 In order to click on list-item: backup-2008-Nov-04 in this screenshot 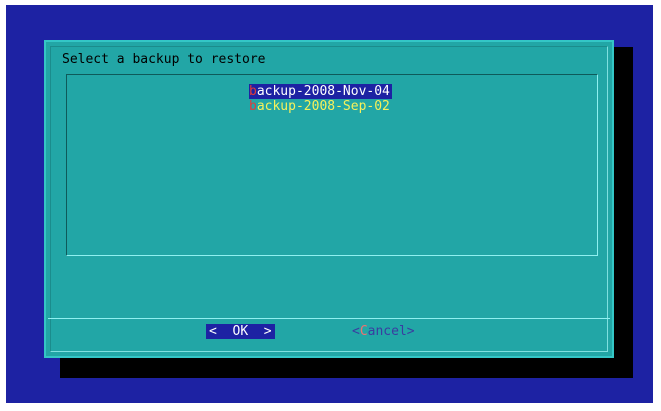, I will do `click(320, 91)`.